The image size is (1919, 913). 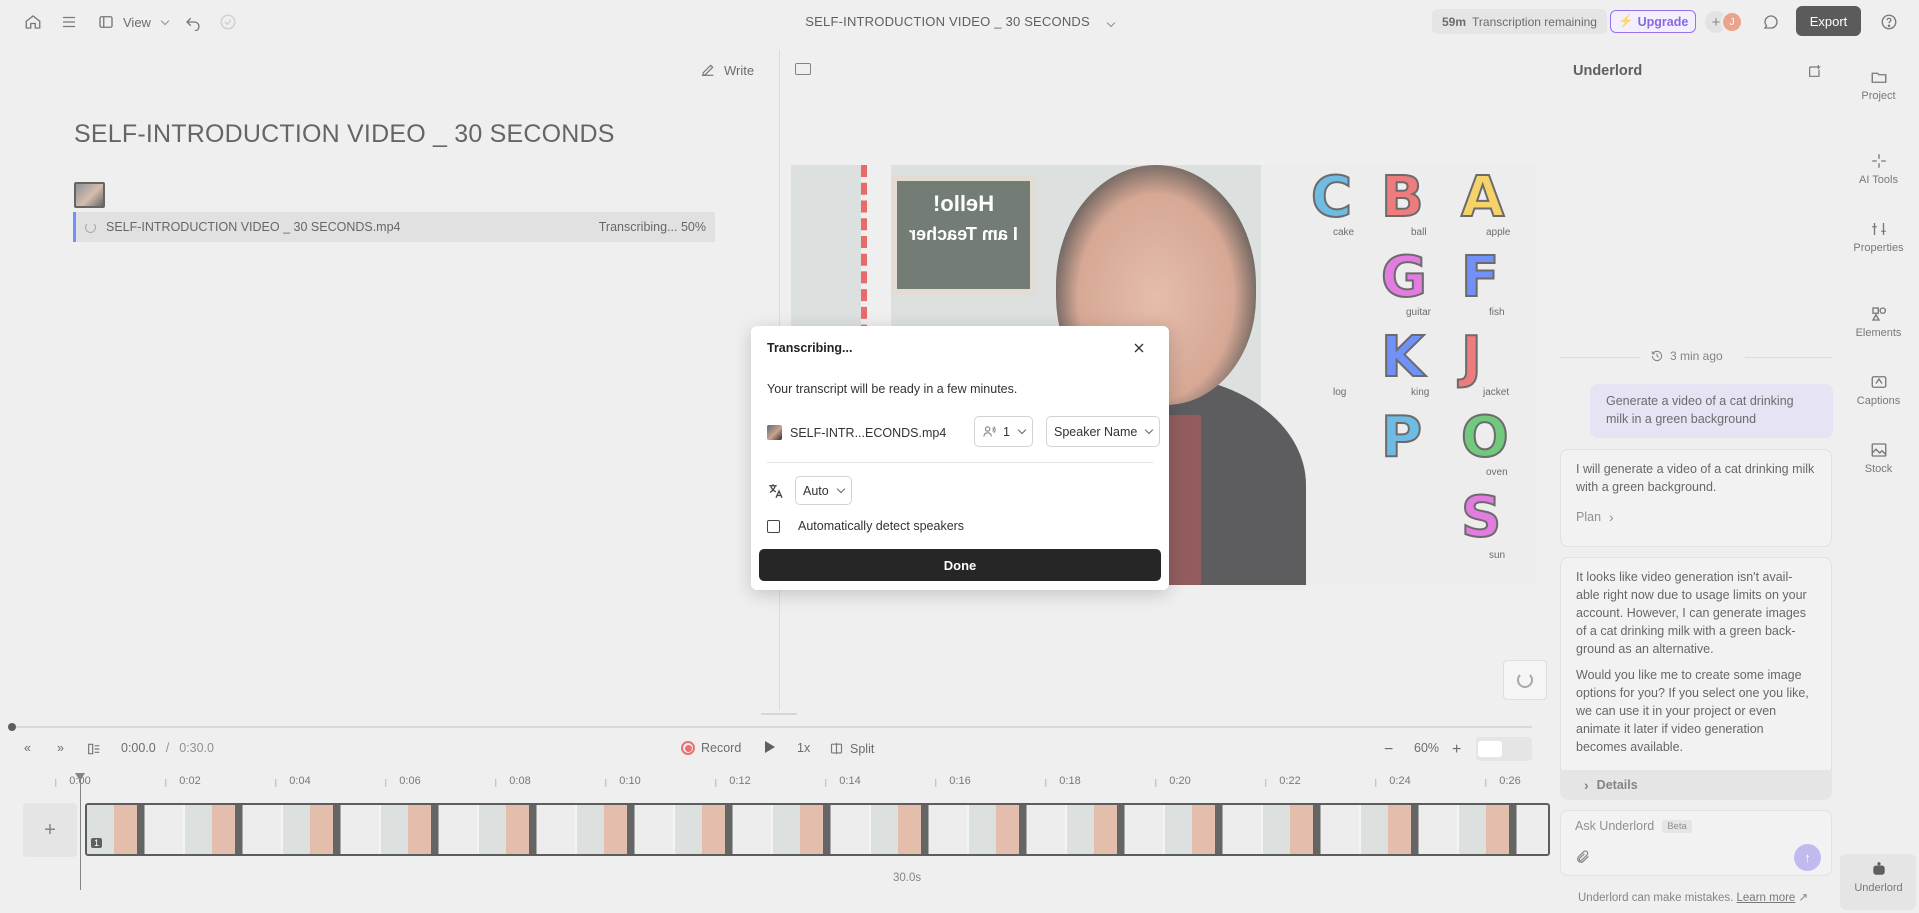 I want to click on translate-icon, so click(x=776, y=490).